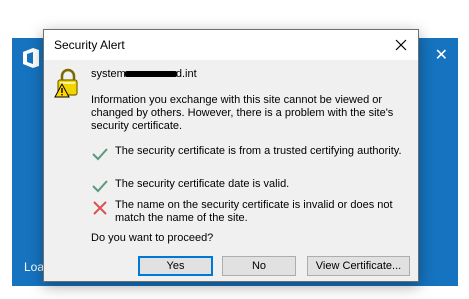 This screenshot has width=469, height=299. I want to click on close-icon, so click(401, 45).